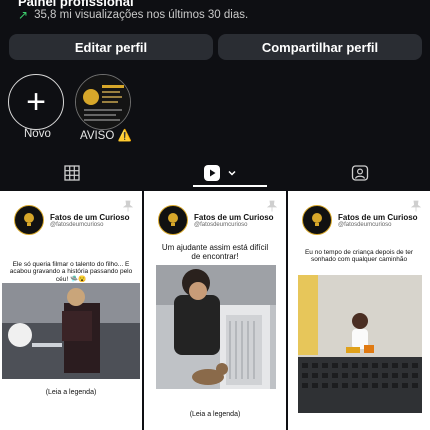 The width and height of the screenshot is (430, 430). I want to click on grid-icon, so click(72, 173).